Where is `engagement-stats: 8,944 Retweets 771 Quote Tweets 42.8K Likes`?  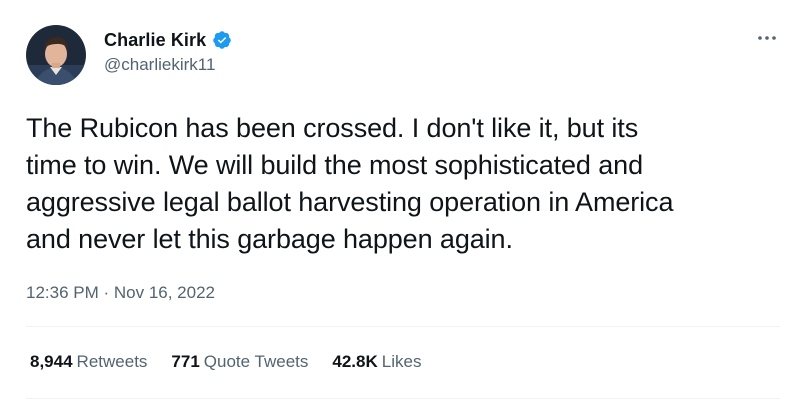 engagement-stats: 8,944 Retweets 771 Quote Tweets 42.8K Likes is located at coordinates (237, 362).